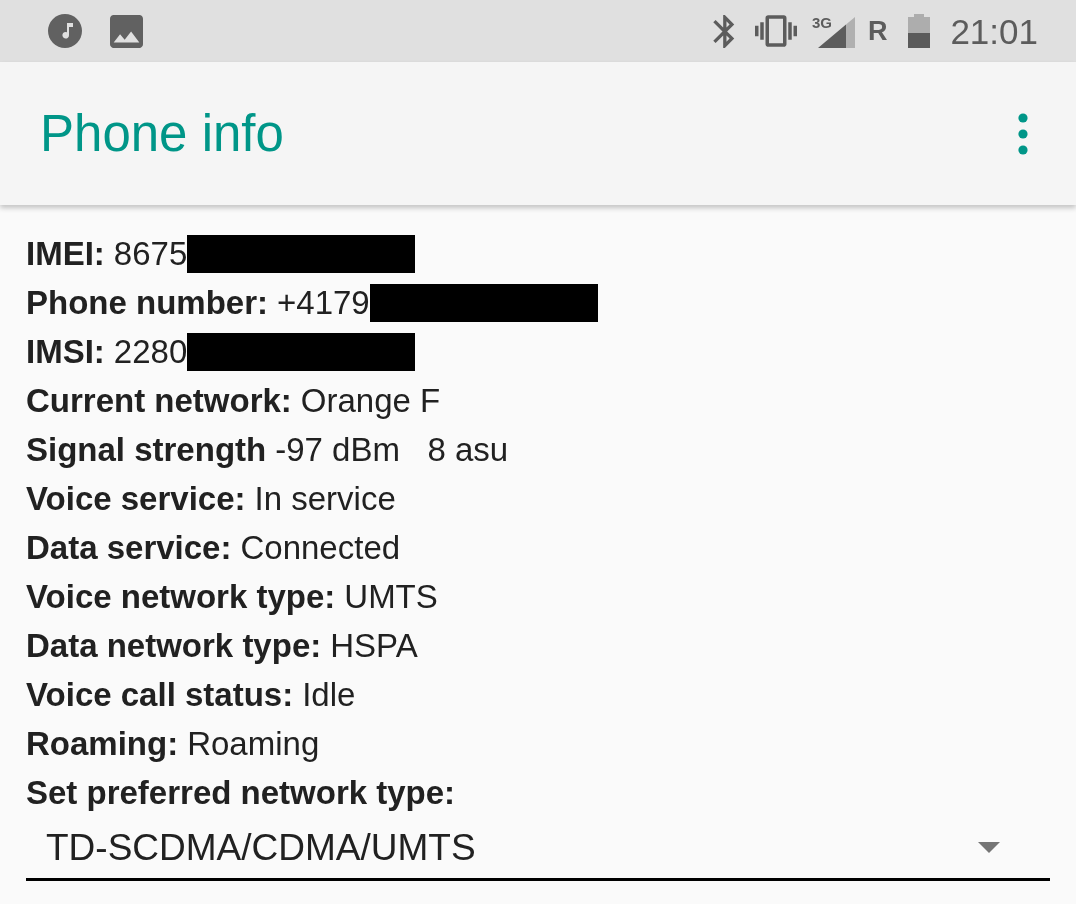 Image resolution: width=1076 pixels, height=904 pixels. Describe the element at coordinates (392, 449) in the screenshot. I see `field-value: -97 dBm 8 asu` at that location.